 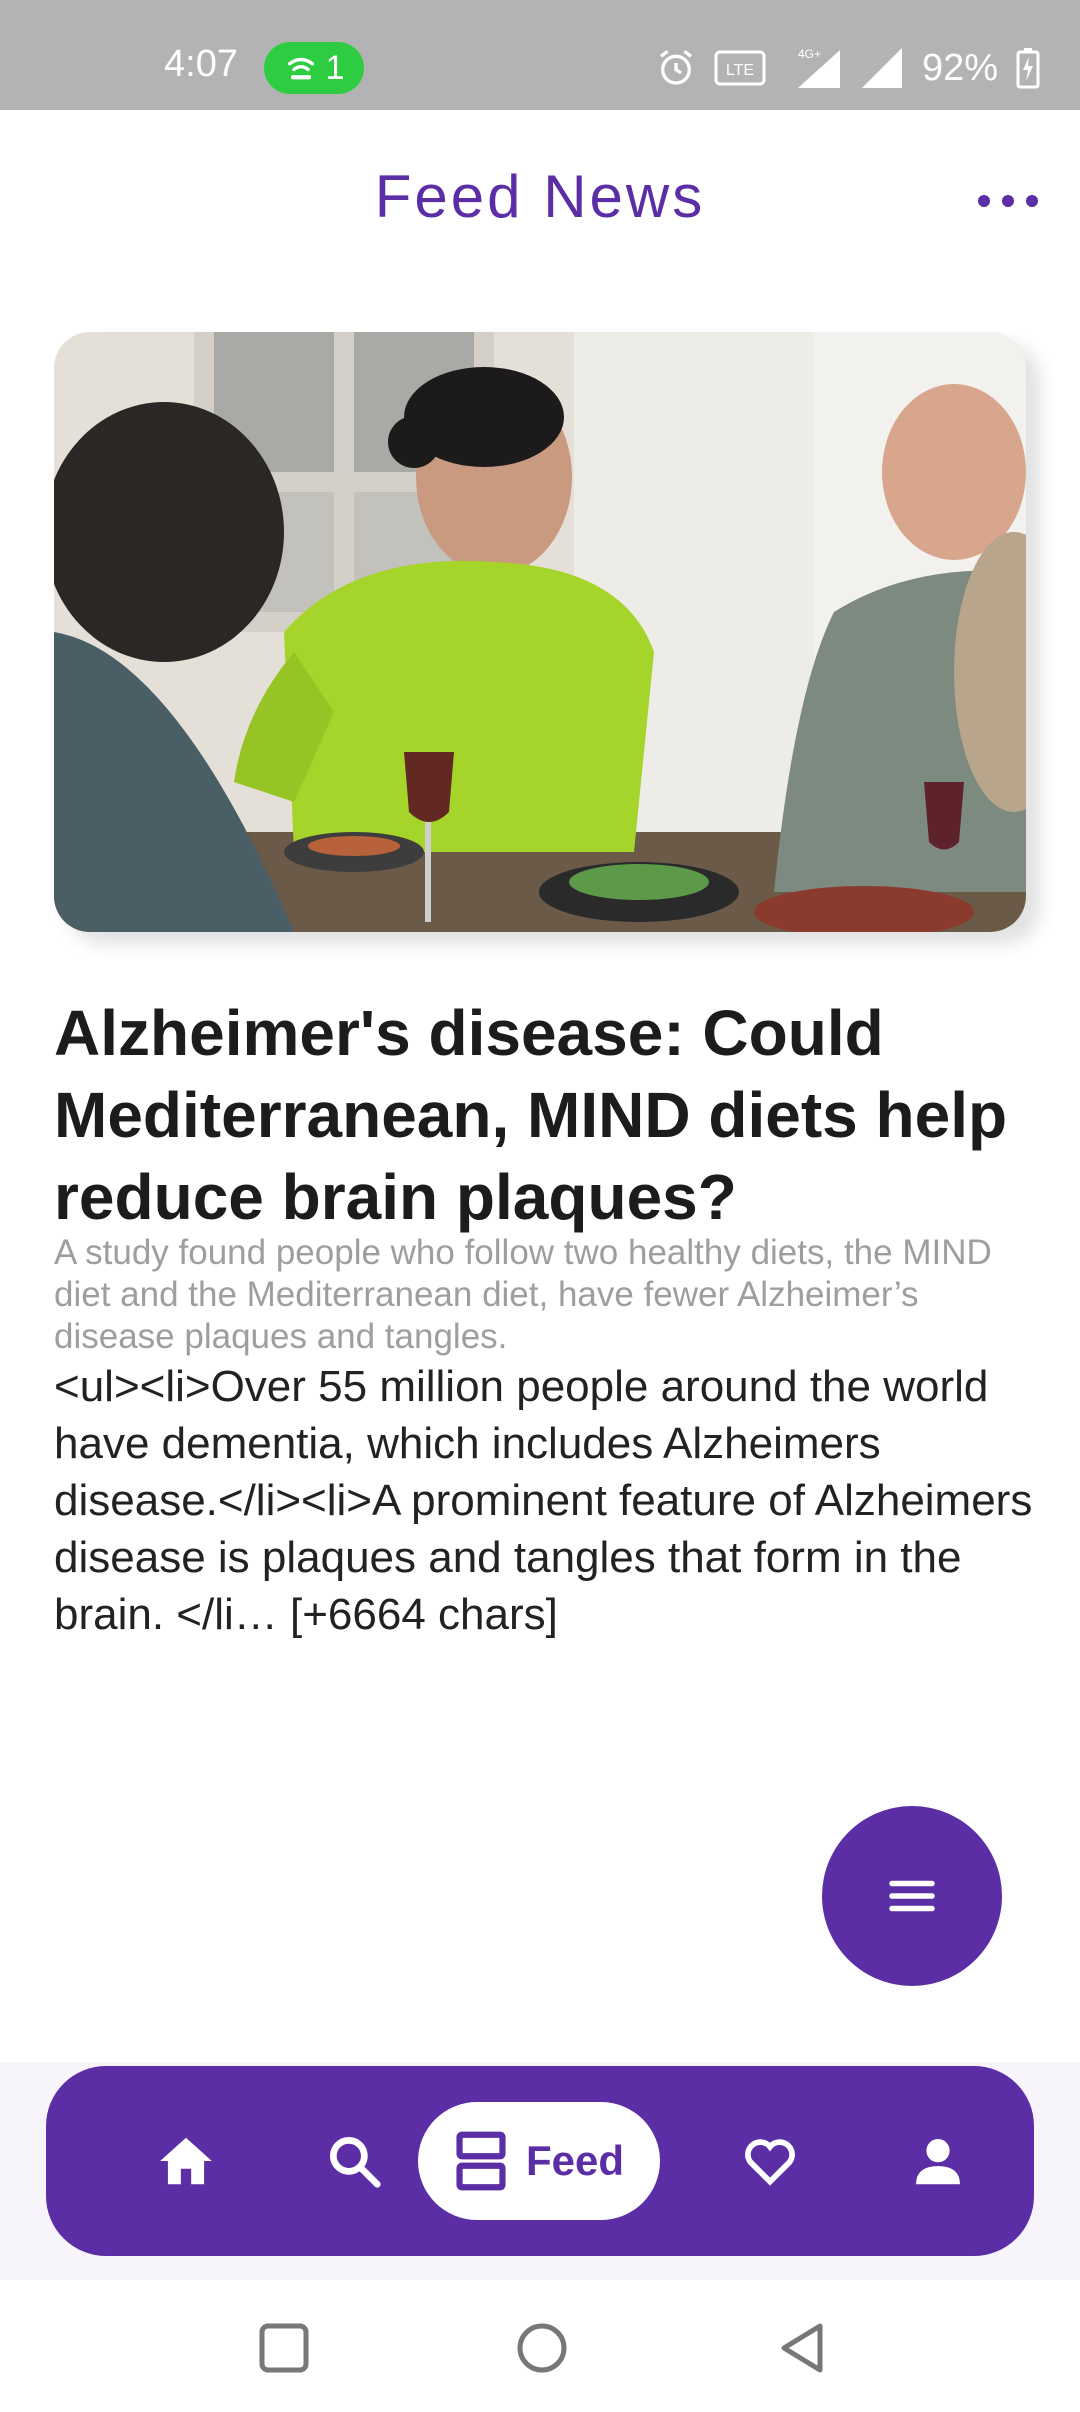 I want to click on app-header: Feed News, so click(x=540, y=195).